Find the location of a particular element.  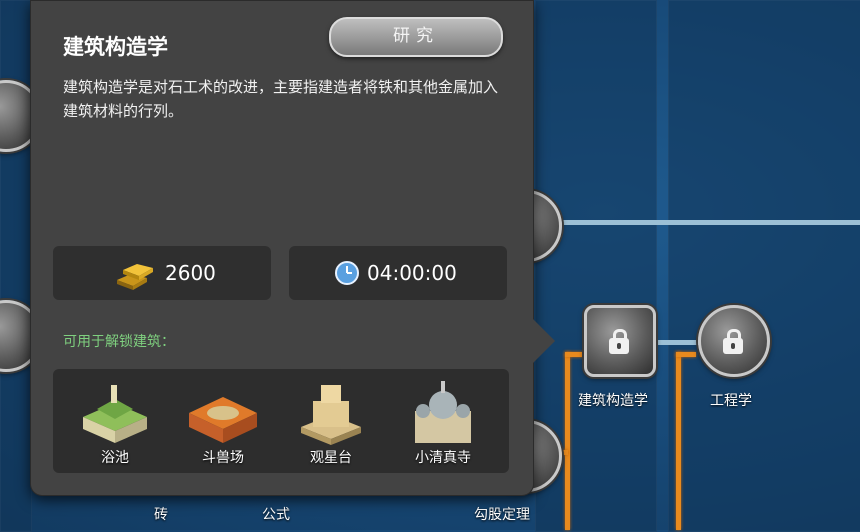

tree-connector-mid is located at coordinates (677, 342).